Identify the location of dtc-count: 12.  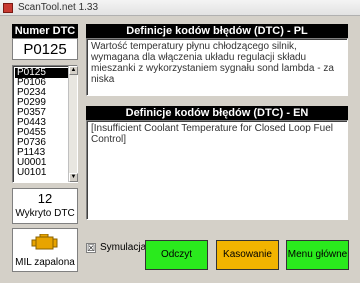
(45, 198).